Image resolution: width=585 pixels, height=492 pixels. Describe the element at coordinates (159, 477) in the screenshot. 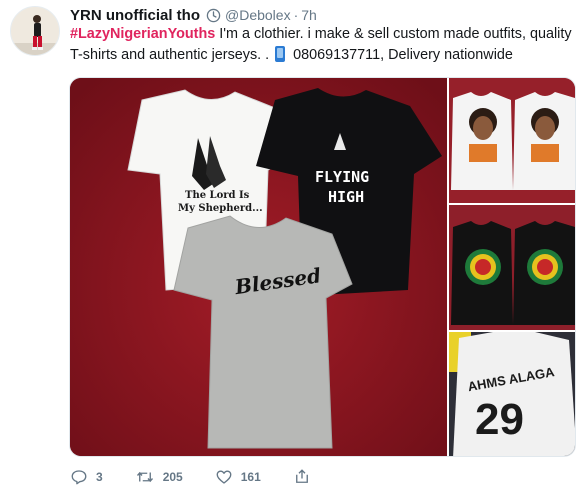

I see `retweet-button: 205` at that location.